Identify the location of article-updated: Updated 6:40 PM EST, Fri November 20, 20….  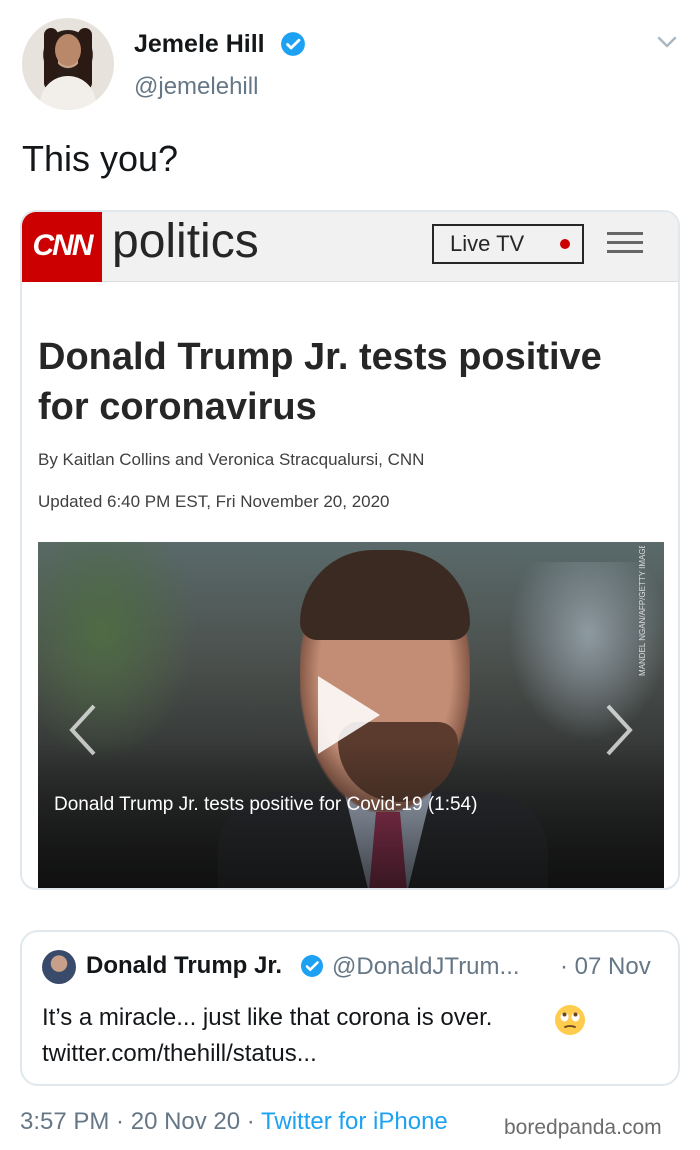
(214, 501).